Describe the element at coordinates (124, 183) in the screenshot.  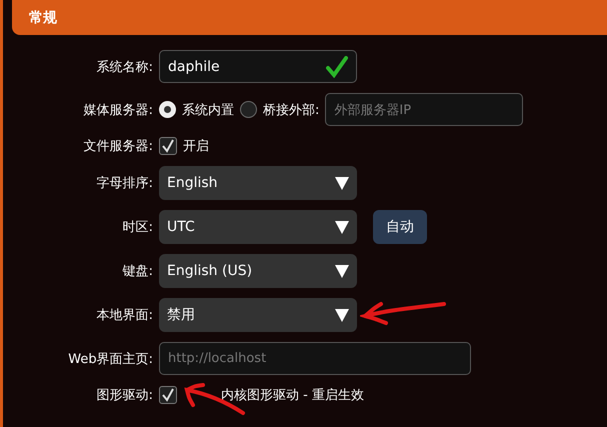
I see `field-label: 字母排序:` at that location.